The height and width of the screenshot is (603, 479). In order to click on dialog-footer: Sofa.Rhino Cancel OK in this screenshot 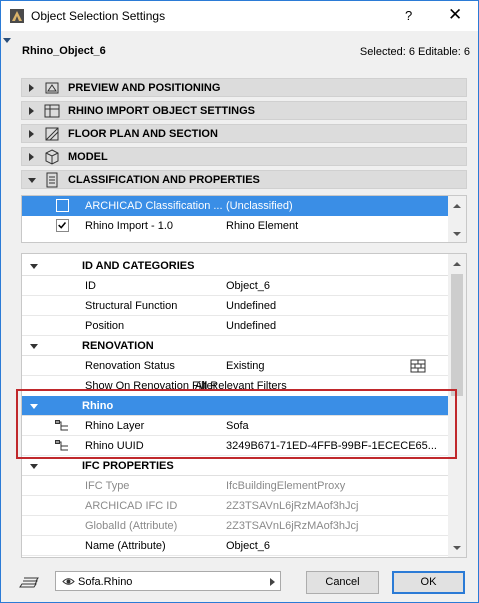, I will do `click(239, 582)`.